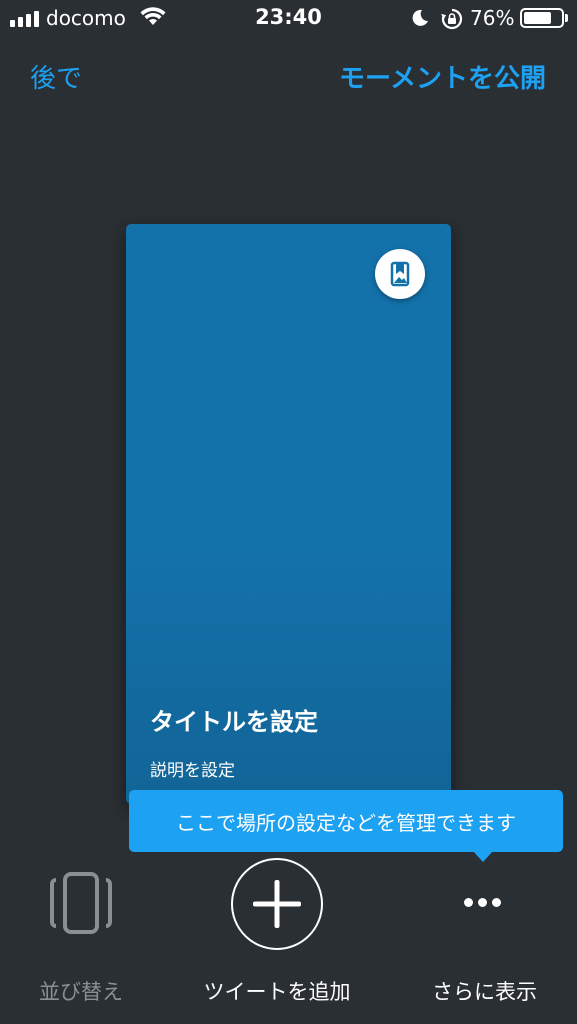  Describe the element at coordinates (192, 768) in the screenshot. I see `card-description: 説明を設定` at that location.